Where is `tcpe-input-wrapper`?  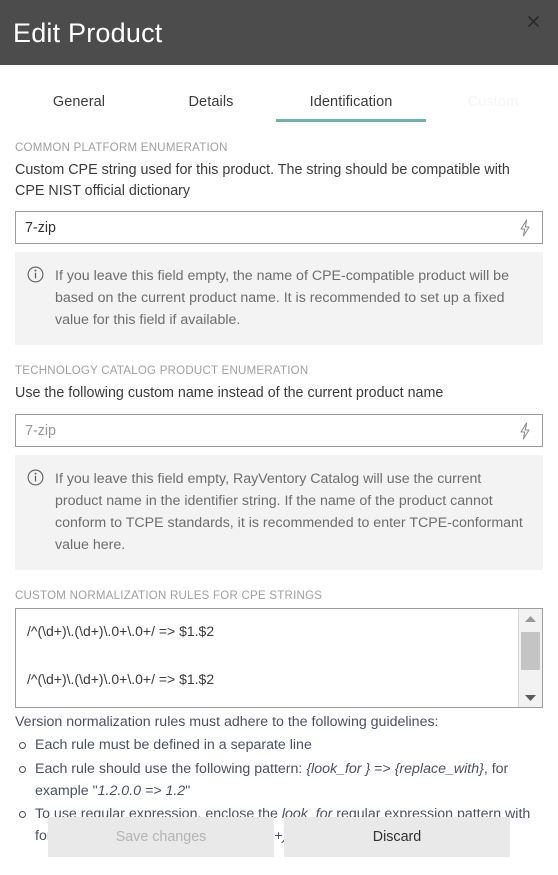 tcpe-input-wrapper is located at coordinates (279, 431).